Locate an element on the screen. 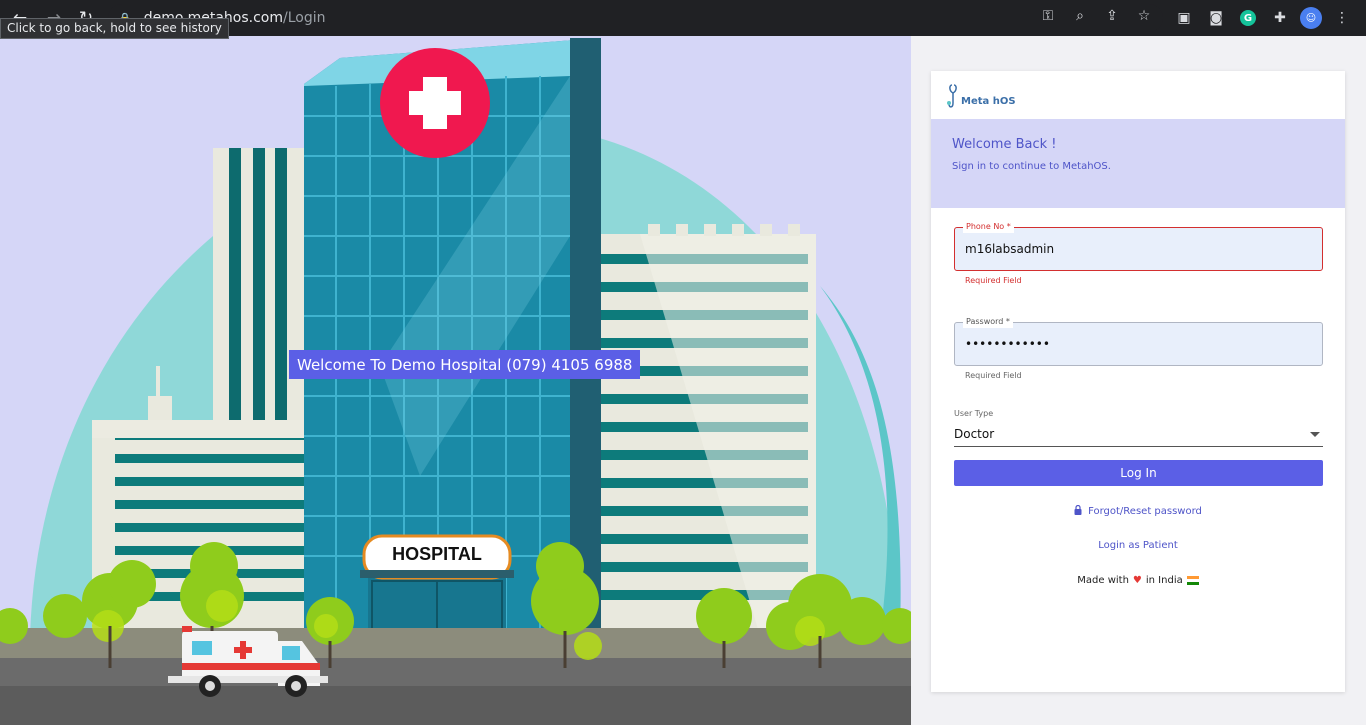  login-button: Log In is located at coordinates (1138, 473).